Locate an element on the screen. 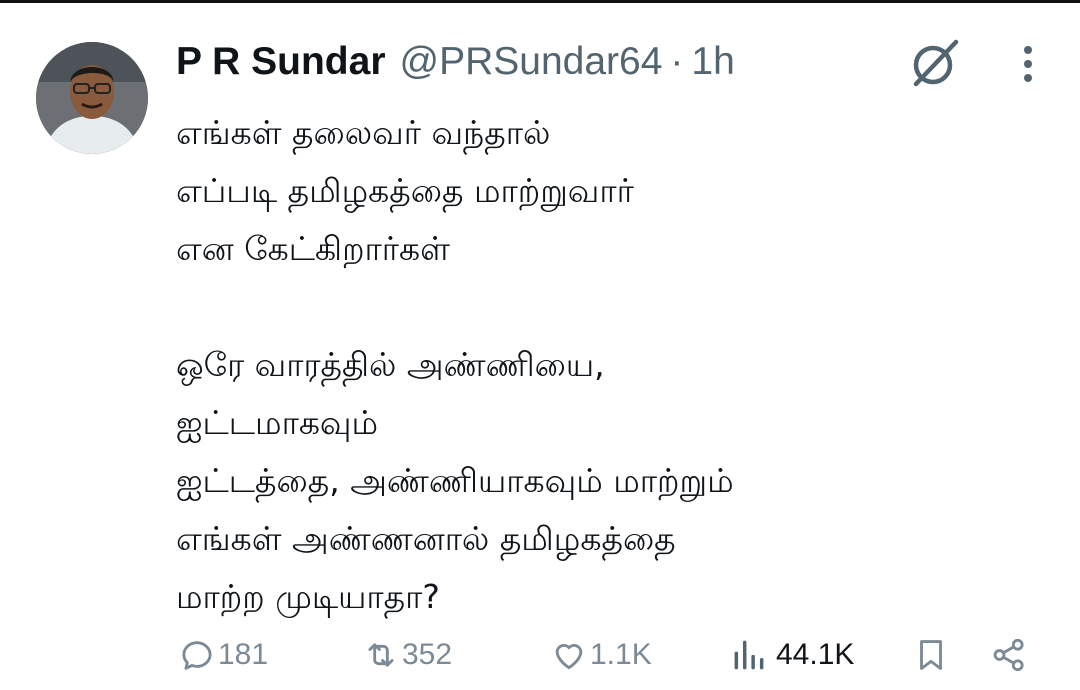  tweet-time: 1h is located at coordinates (712, 62).